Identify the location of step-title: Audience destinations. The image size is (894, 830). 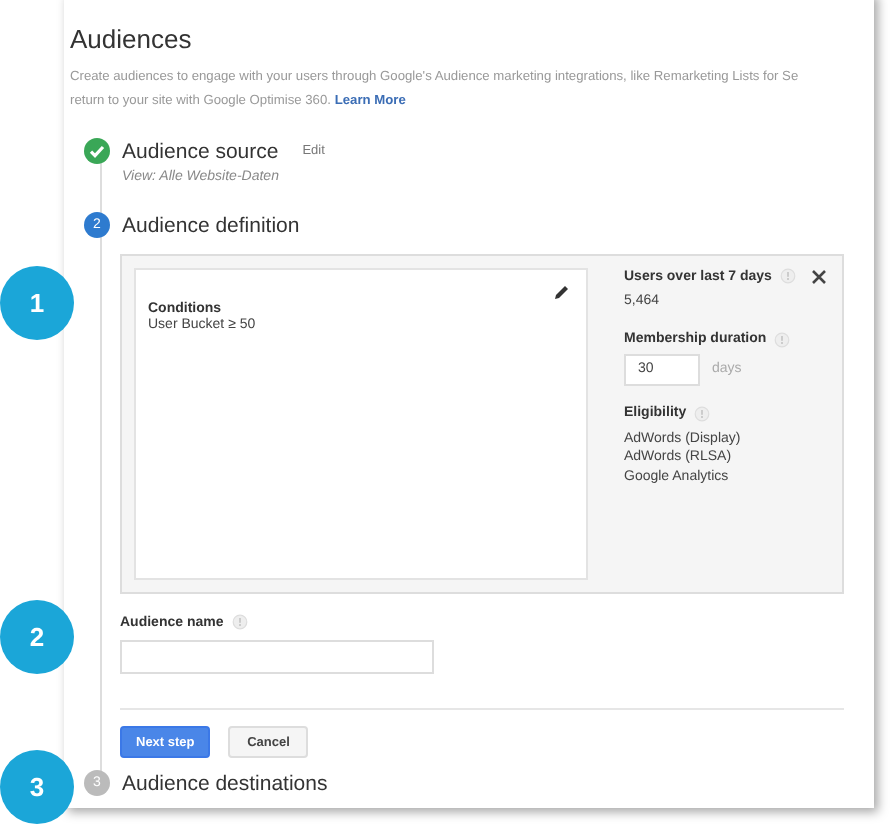
(225, 783).